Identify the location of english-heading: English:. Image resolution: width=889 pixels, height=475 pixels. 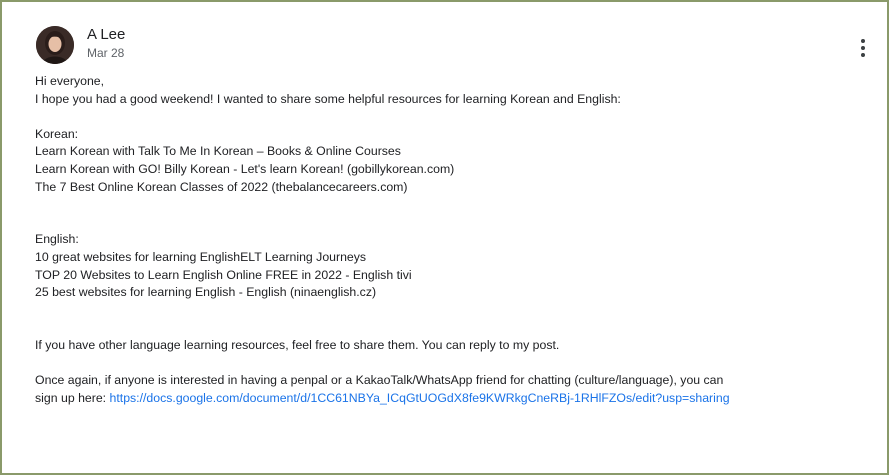
(57, 239).